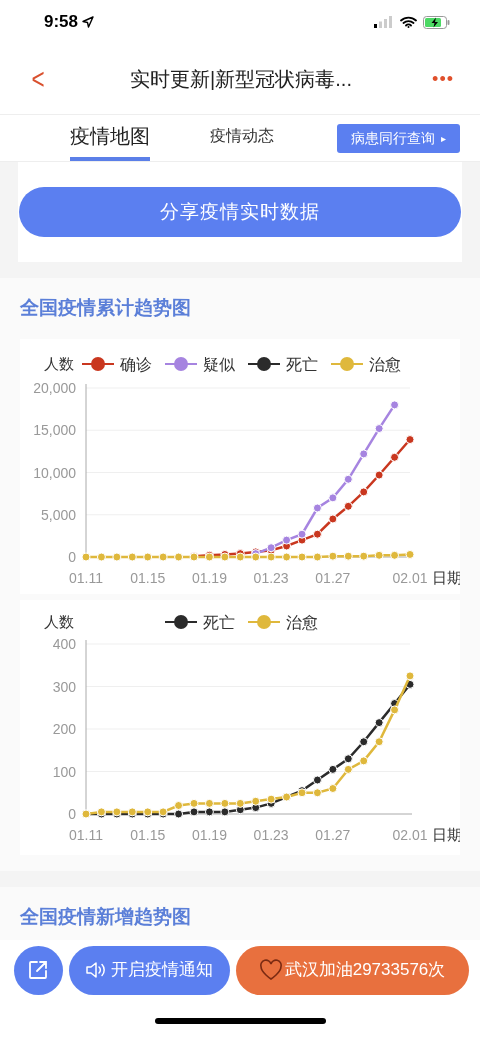 This screenshot has width=480, height=1040. What do you see at coordinates (398, 138) in the screenshot?
I see `query-button: 病患同行查询 ▸` at bounding box center [398, 138].